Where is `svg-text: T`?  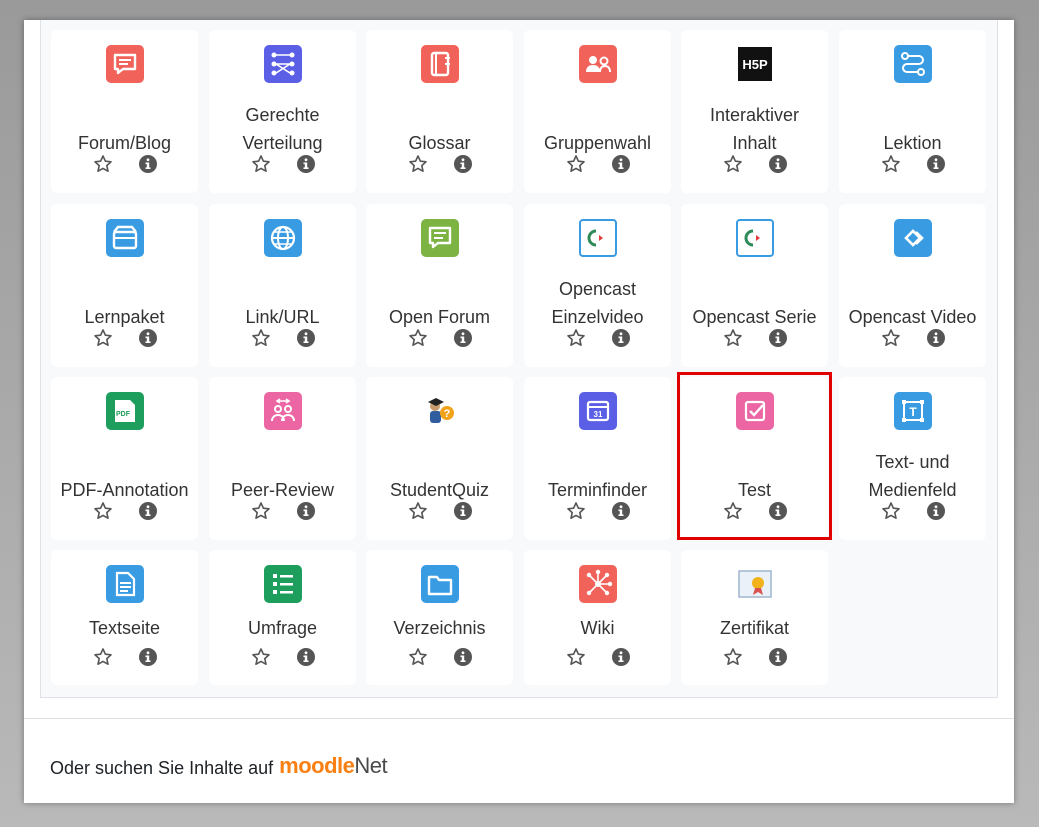 svg-text: T is located at coordinates (913, 412).